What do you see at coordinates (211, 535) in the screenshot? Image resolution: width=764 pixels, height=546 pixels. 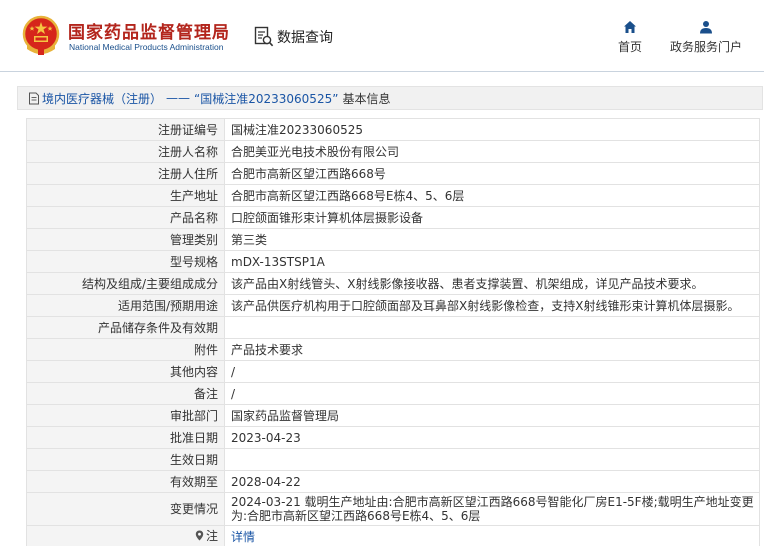 I see `note-label: 注` at bounding box center [211, 535].